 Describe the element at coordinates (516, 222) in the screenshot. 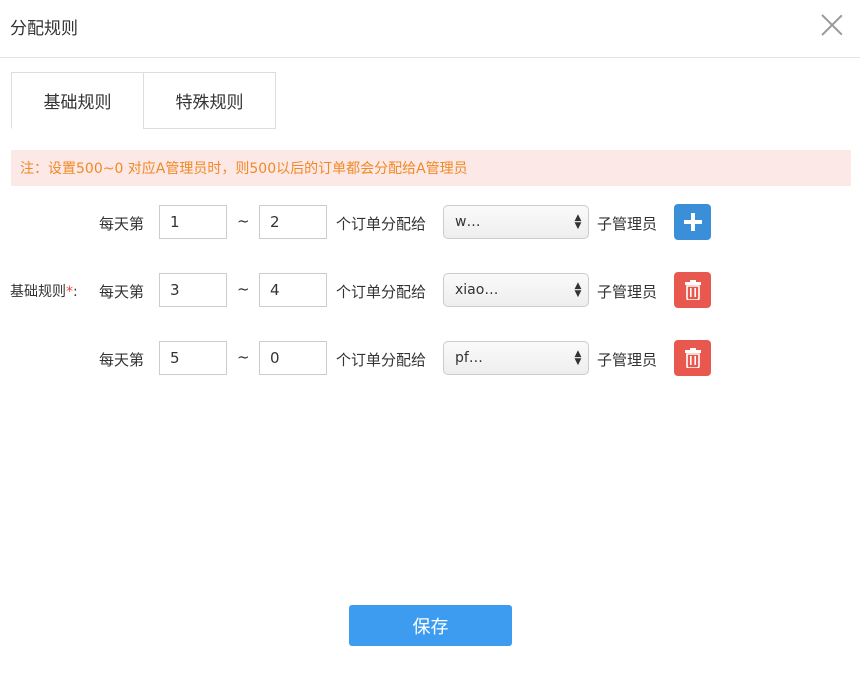

I see `admin-select: w… ▲ ▼` at that location.